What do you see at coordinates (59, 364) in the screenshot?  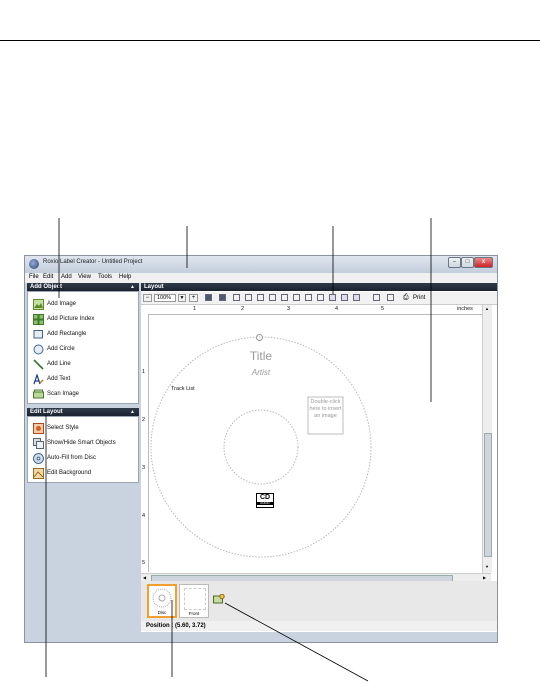 I see `add-line-label: Add Line` at bounding box center [59, 364].